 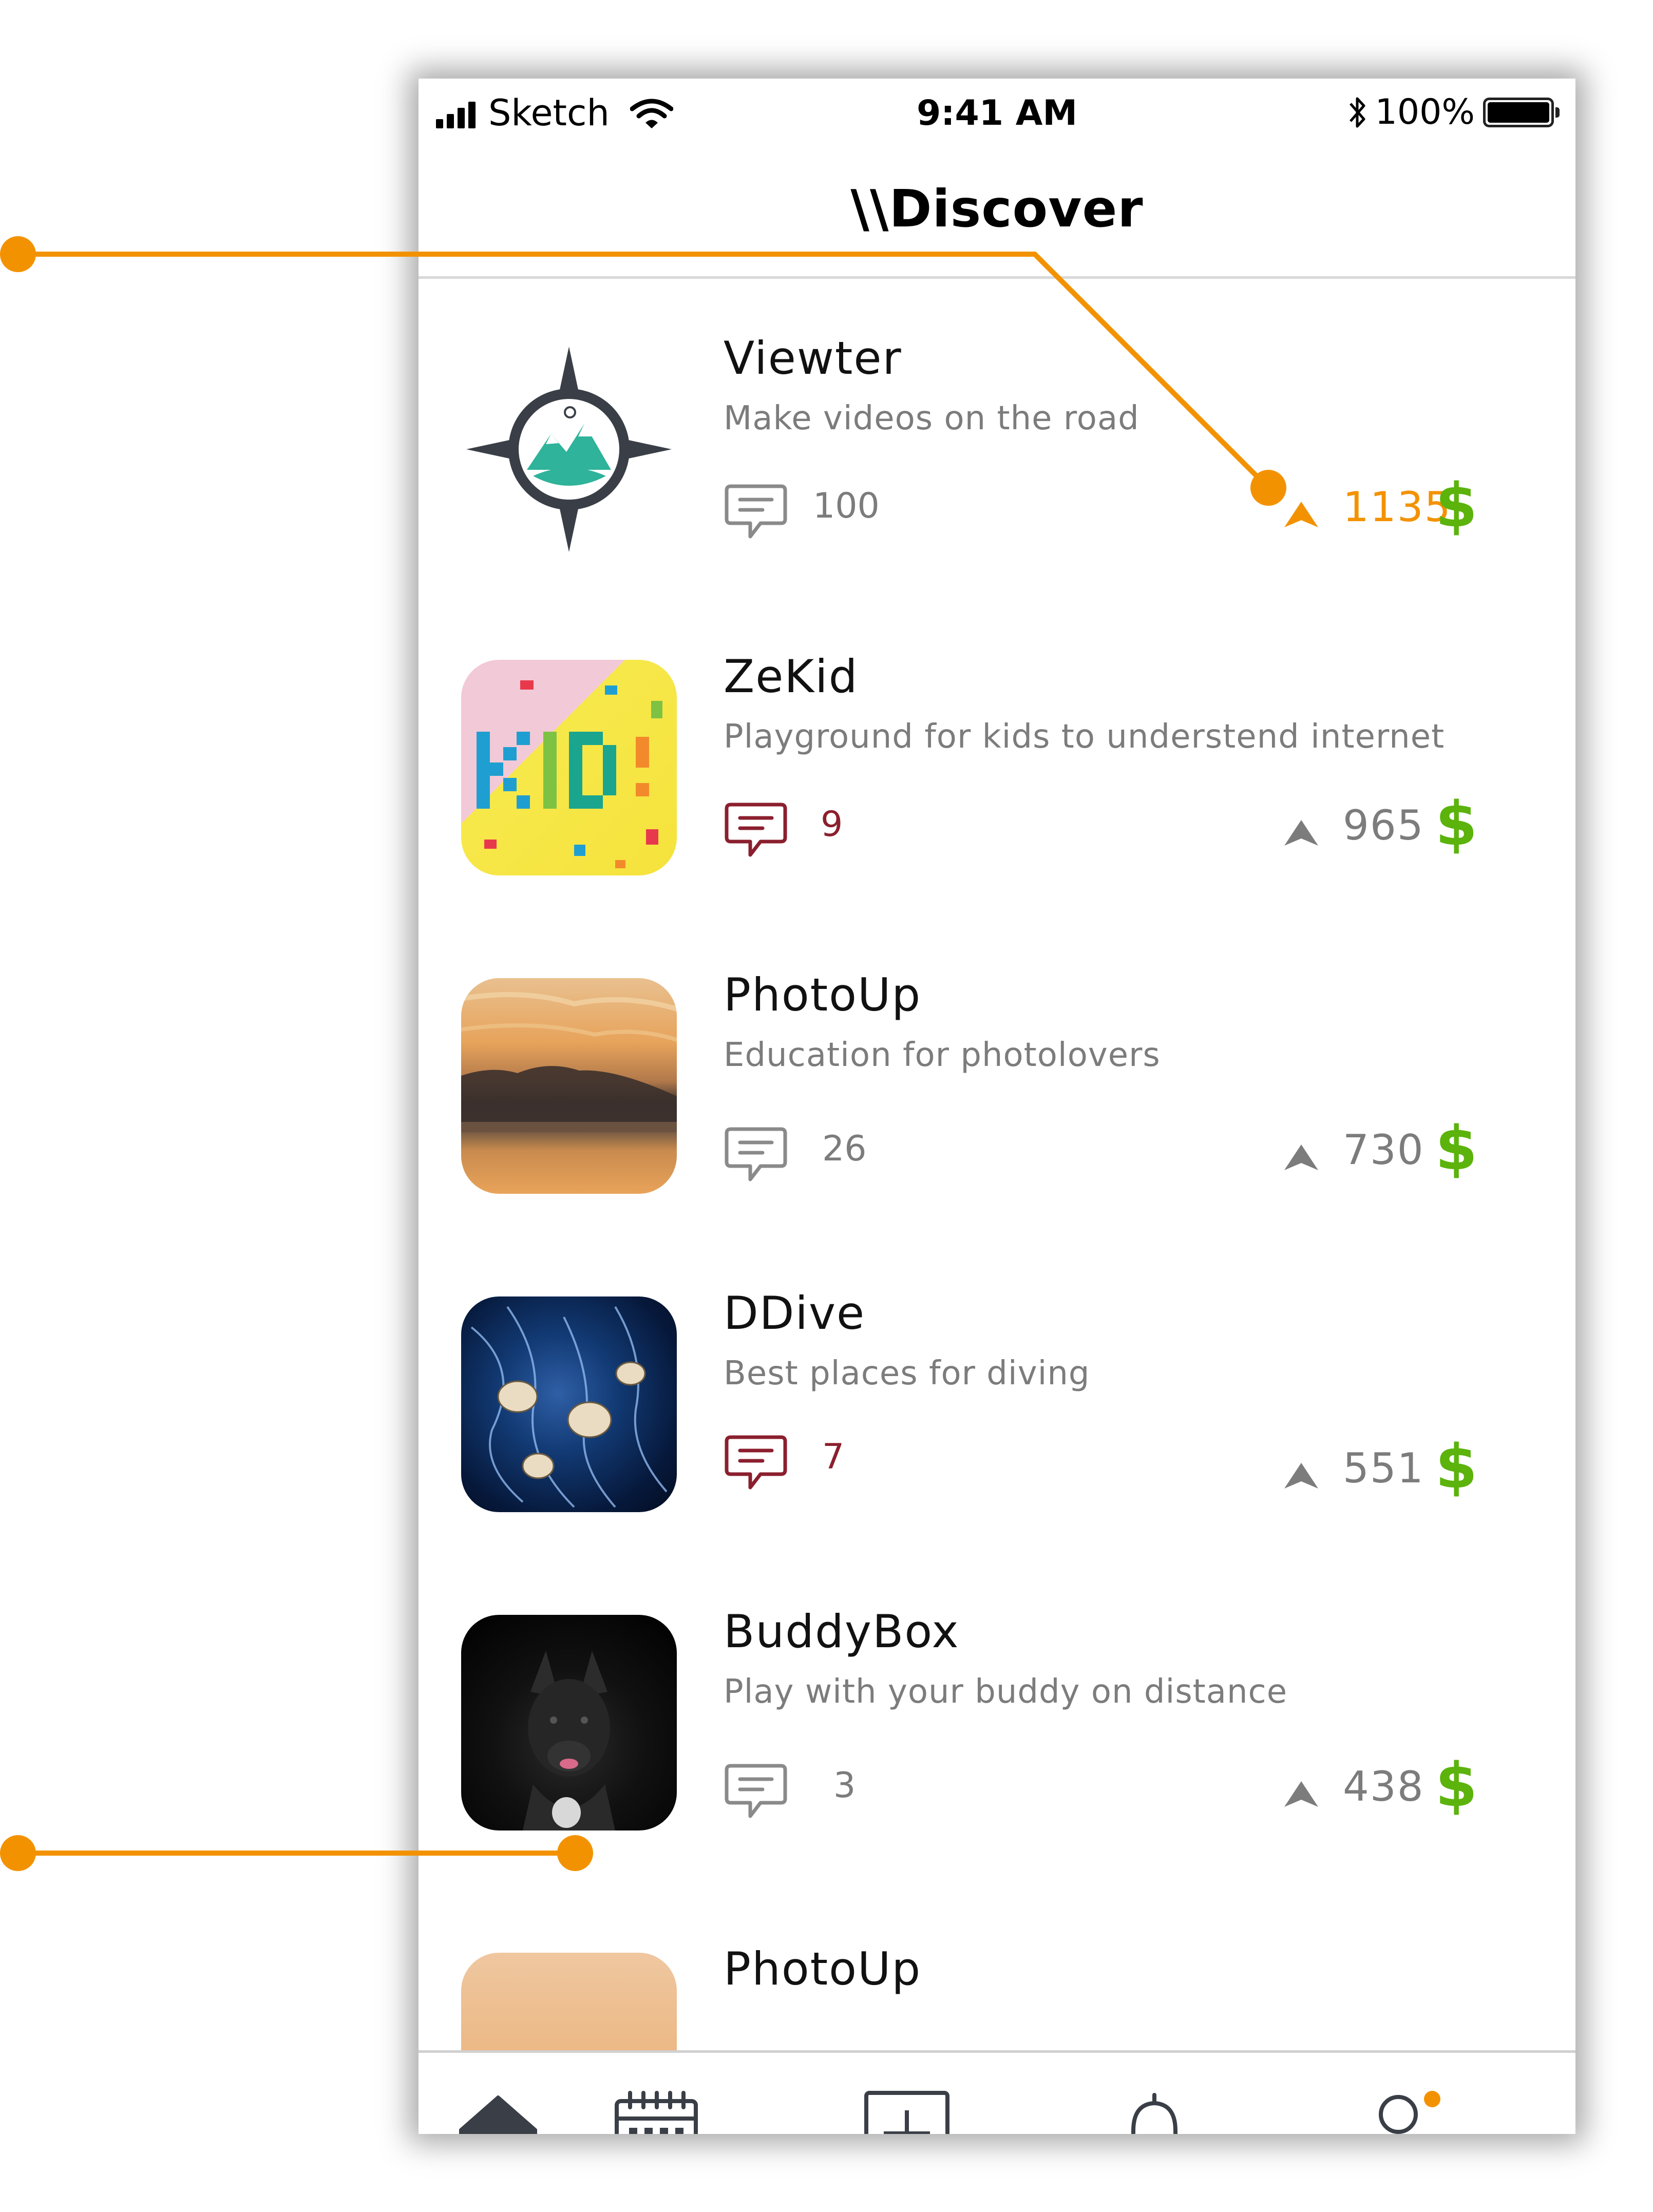 I want to click on add-icon, so click(x=906, y=2112).